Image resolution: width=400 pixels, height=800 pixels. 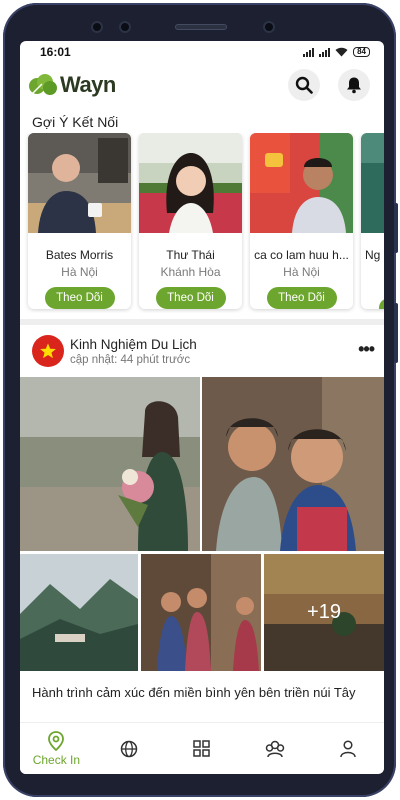 What do you see at coordinates (396, 228) in the screenshot?
I see `volume-button` at bounding box center [396, 228].